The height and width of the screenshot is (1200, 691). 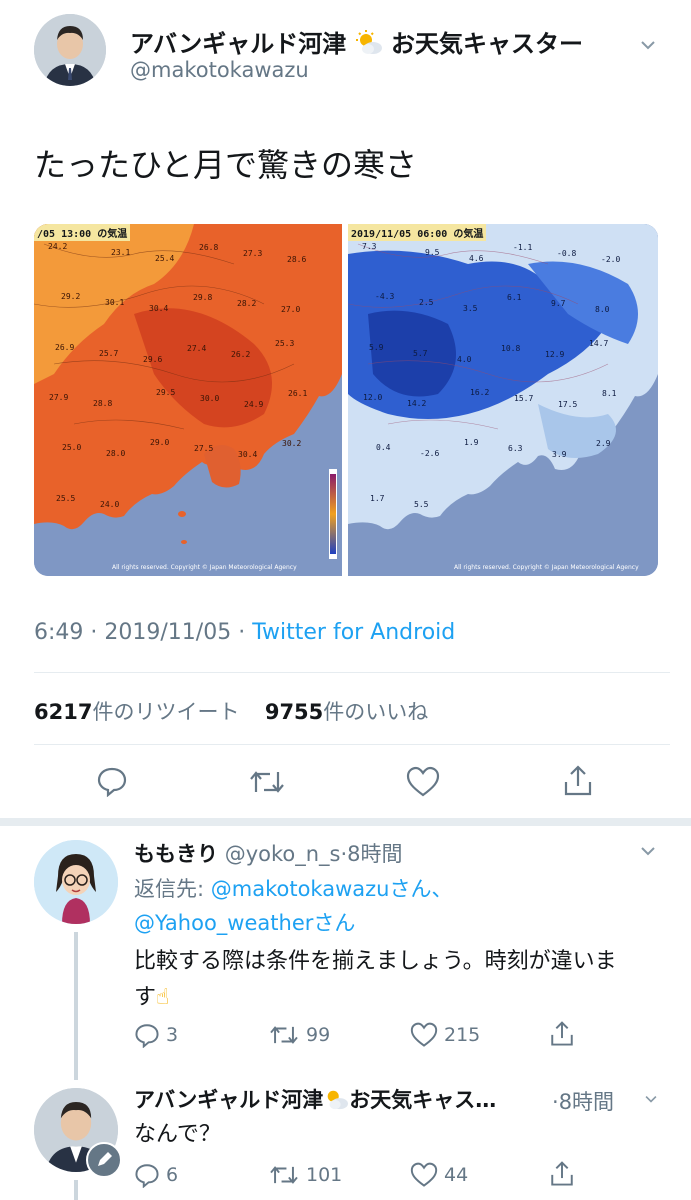 I want to click on likes-stat: 9755件のいいね, so click(x=346, y=712).